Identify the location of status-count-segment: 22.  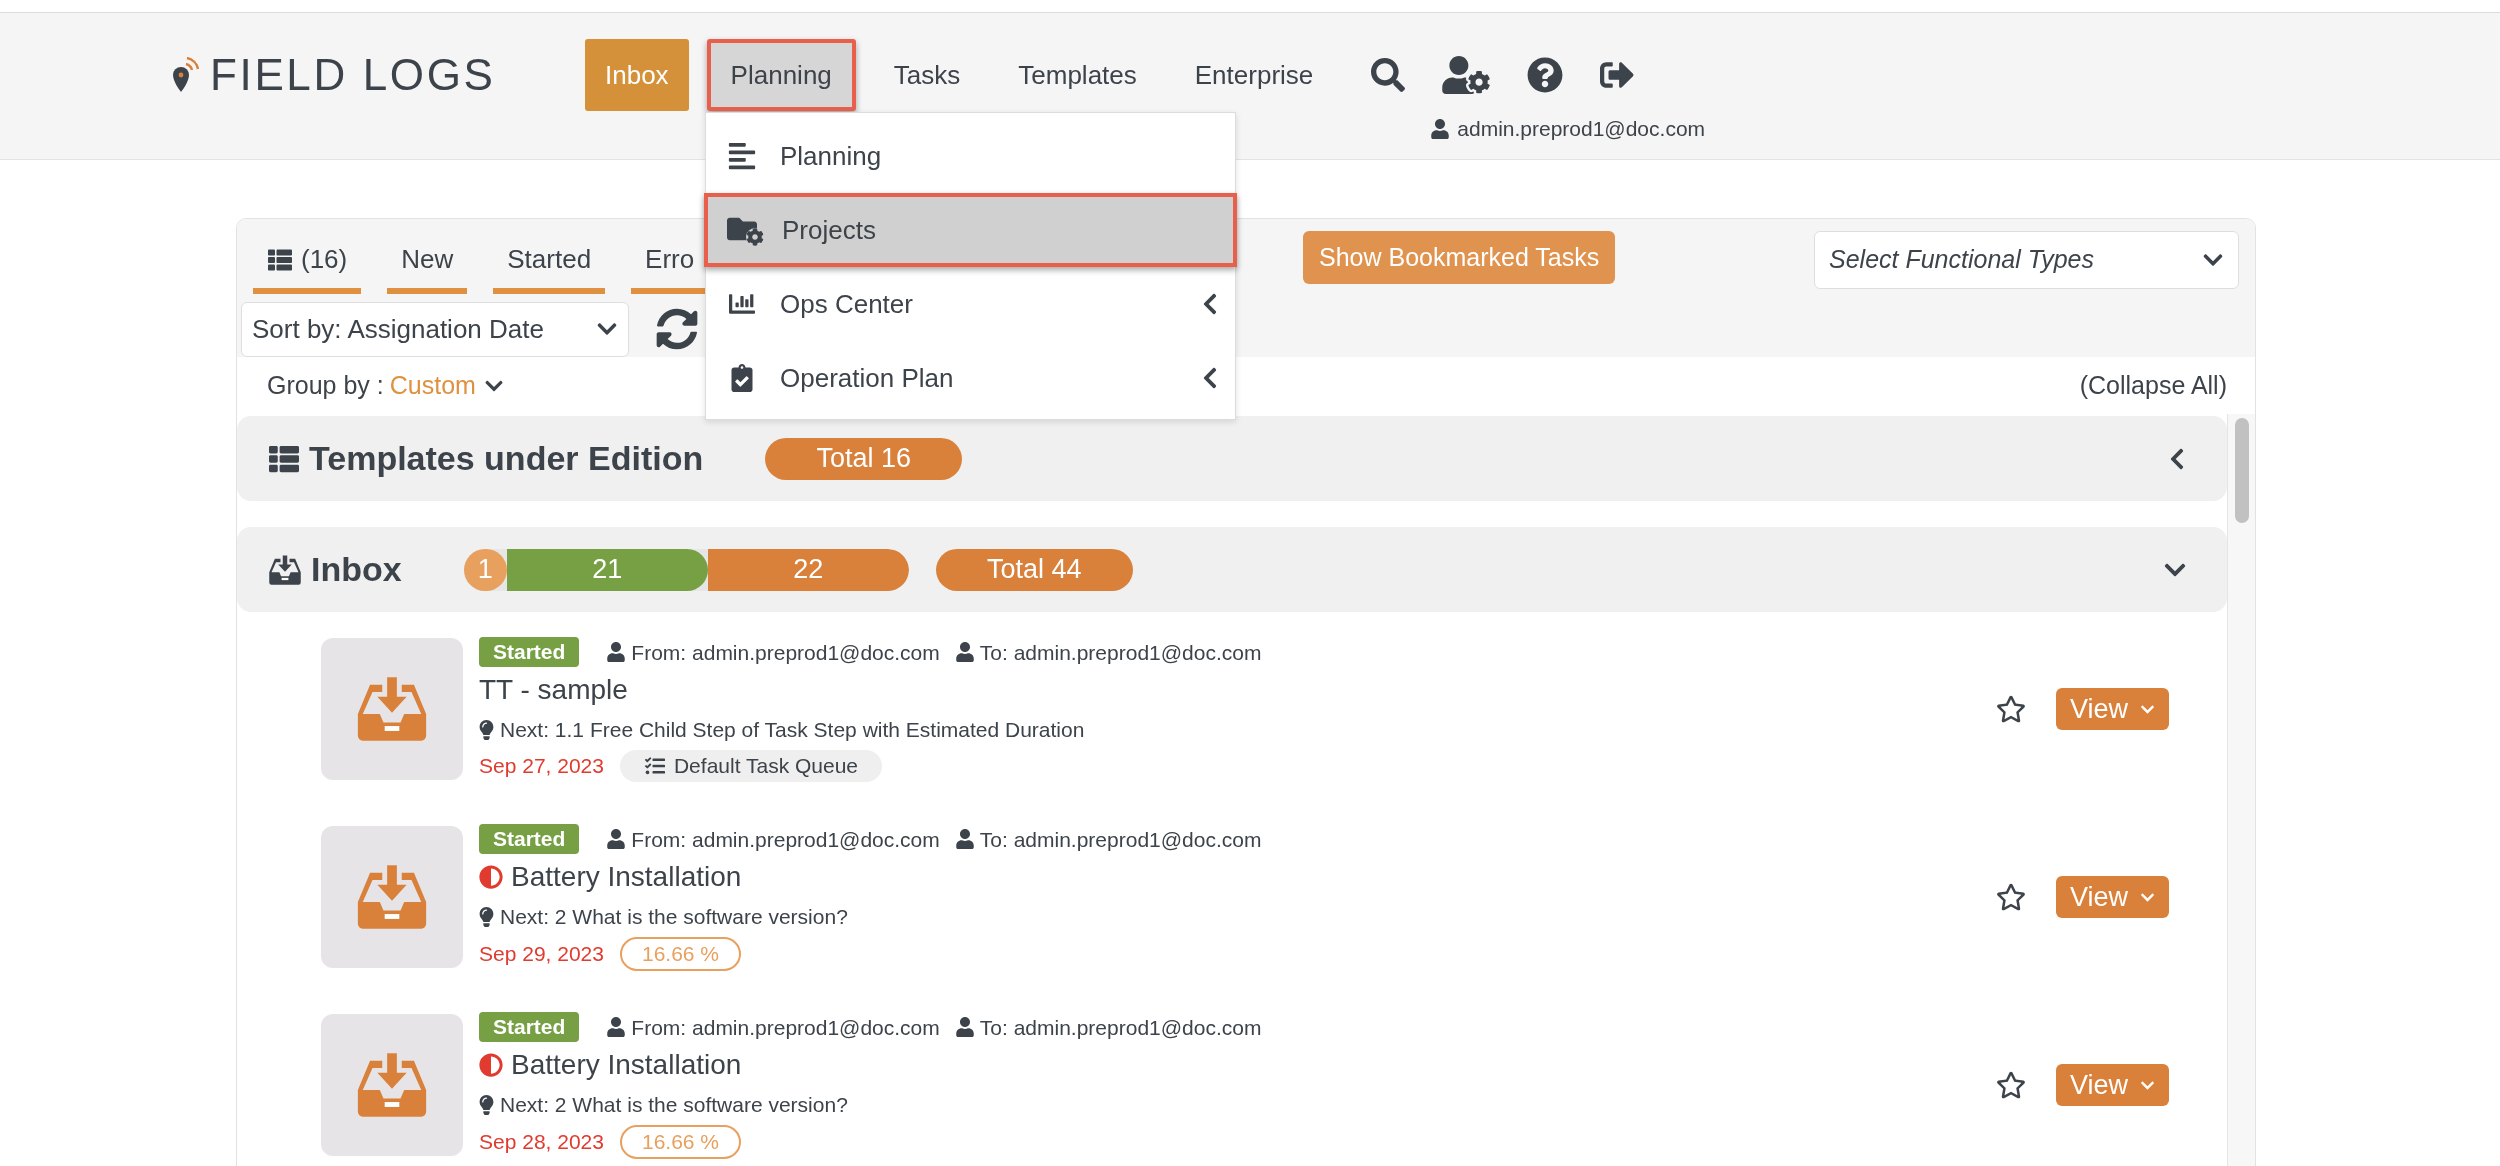
(808, 569).